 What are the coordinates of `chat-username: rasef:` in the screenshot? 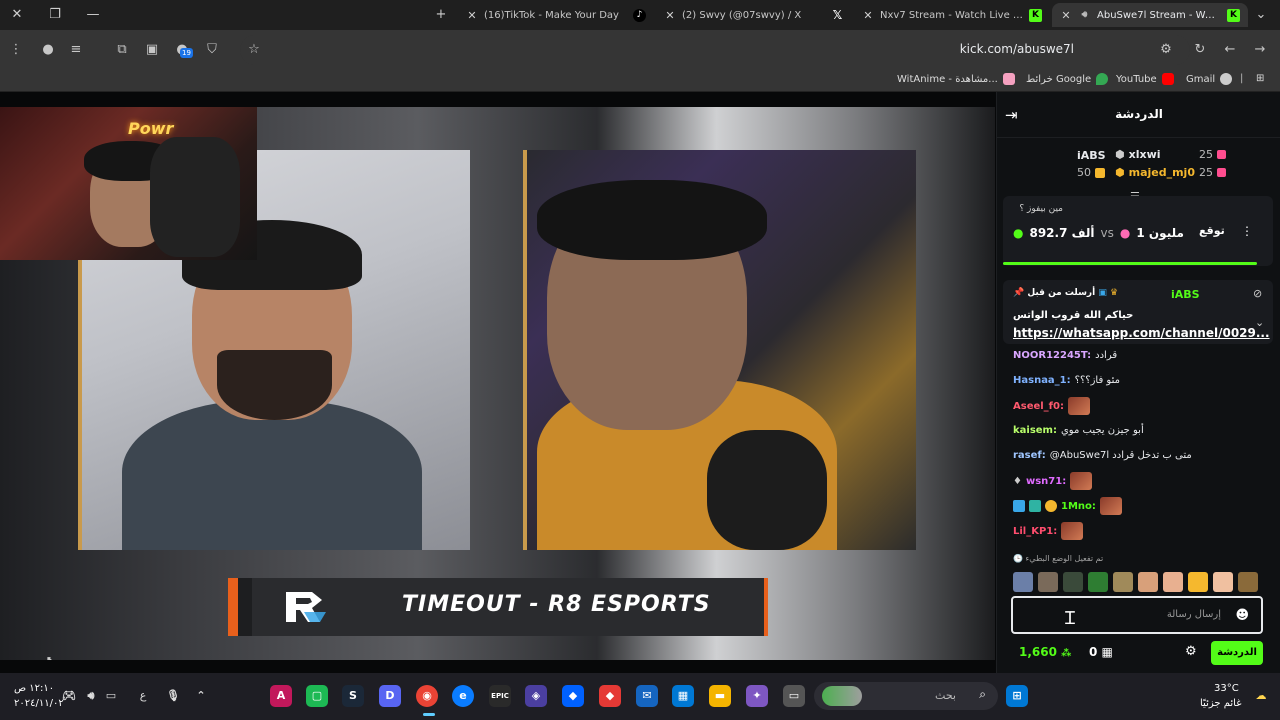 It's located at (1029, 455).